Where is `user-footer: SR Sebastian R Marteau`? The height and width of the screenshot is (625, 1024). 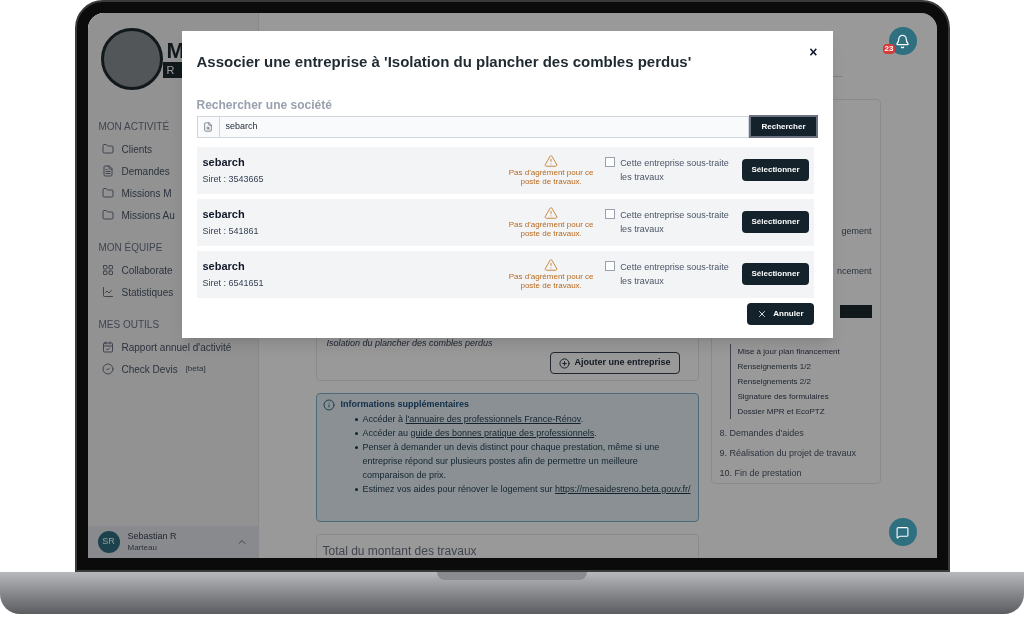 user-footer: SR Sebastian R Marteau is located at coordinates (172, 542).